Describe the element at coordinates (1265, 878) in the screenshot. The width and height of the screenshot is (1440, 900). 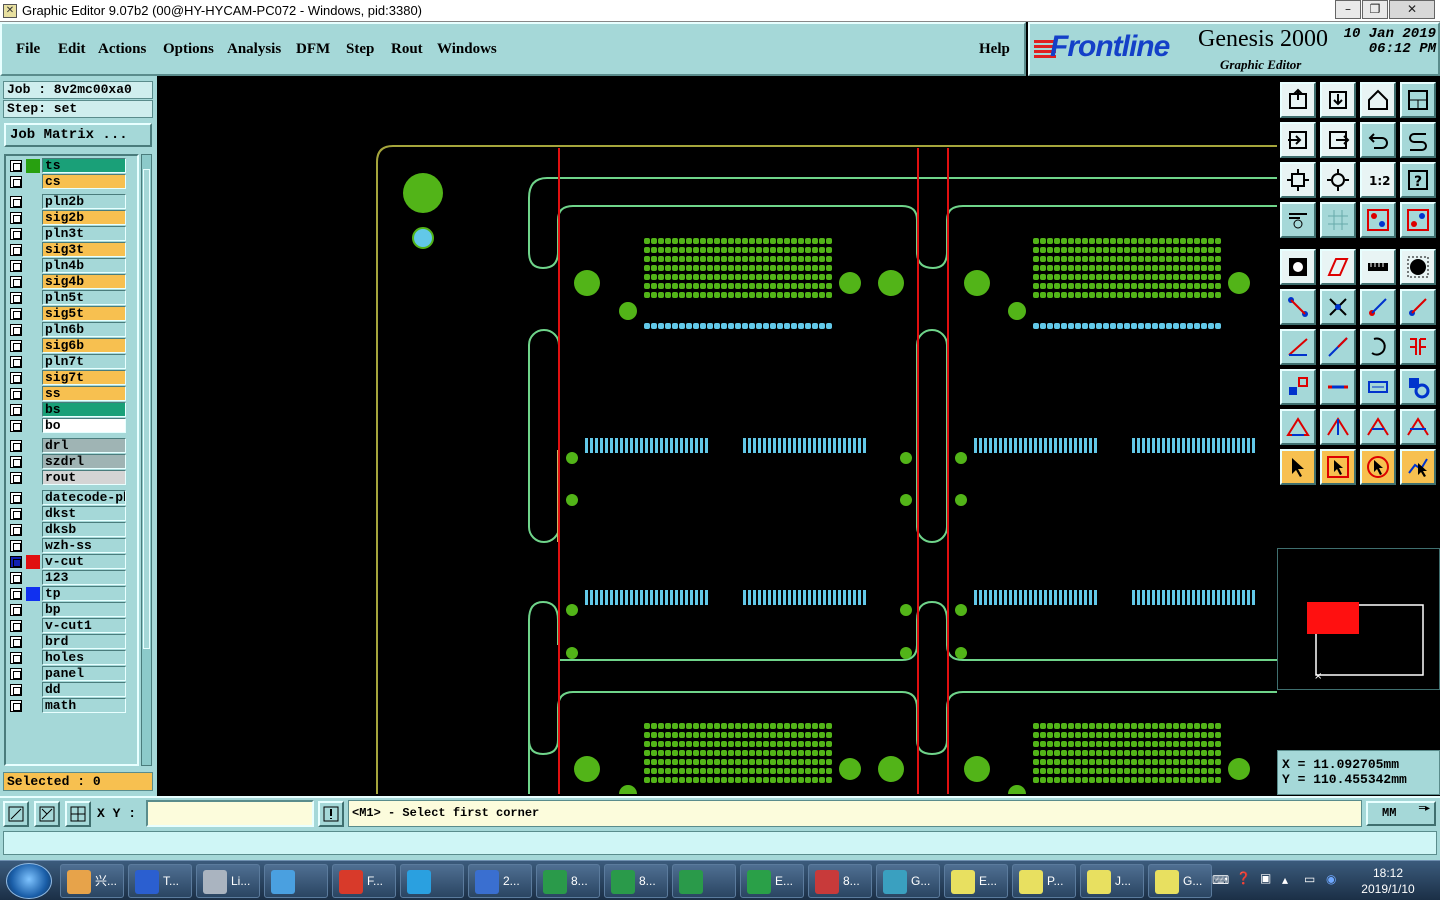
I see `window-tray-icon: ▣` at that location.